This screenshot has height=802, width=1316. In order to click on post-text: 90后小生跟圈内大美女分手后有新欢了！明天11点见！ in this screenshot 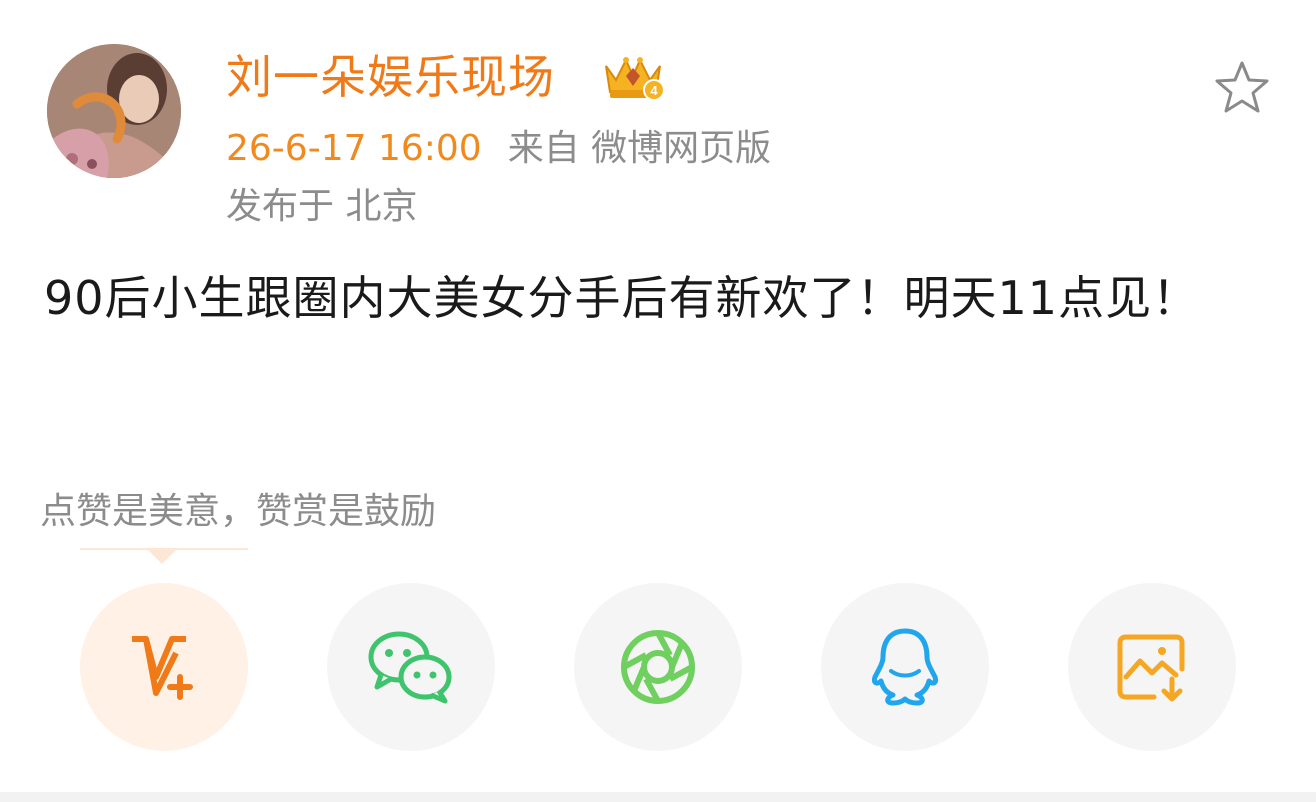, I will do `click(622, 298)`.